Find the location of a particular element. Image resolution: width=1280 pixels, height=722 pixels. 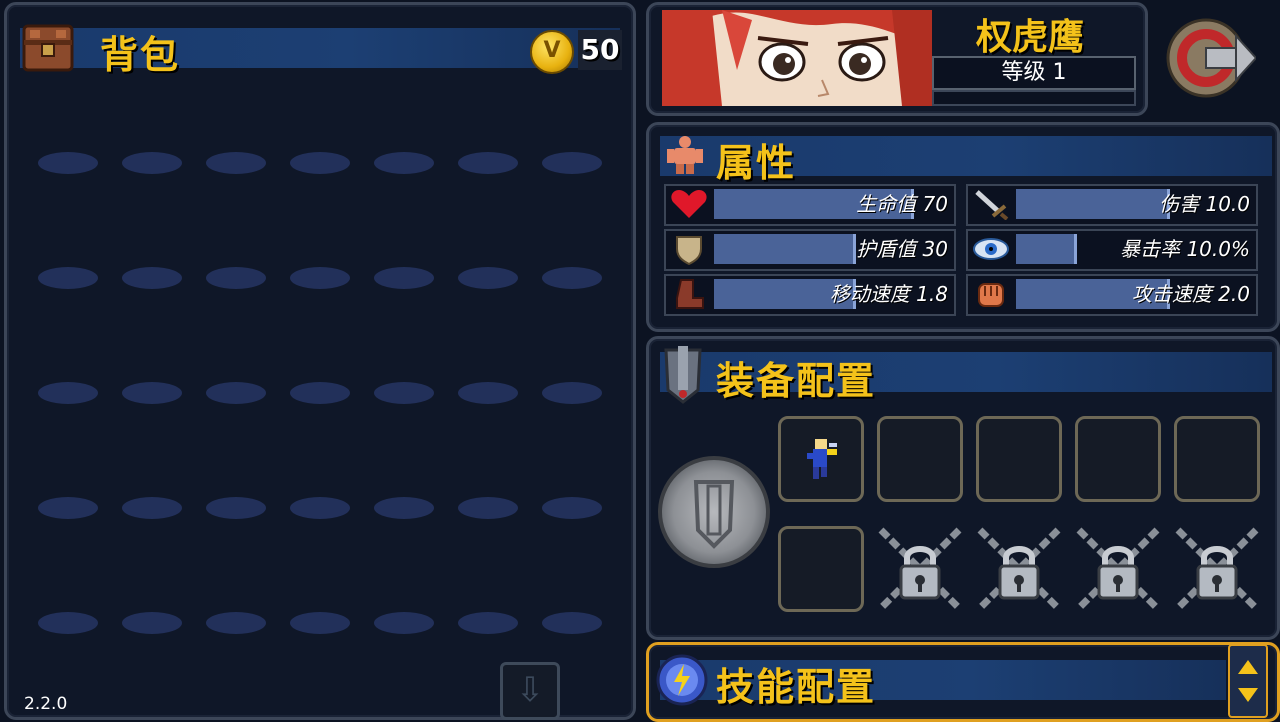

character-level: 等级 1 is located at coordinates (1034, 73).